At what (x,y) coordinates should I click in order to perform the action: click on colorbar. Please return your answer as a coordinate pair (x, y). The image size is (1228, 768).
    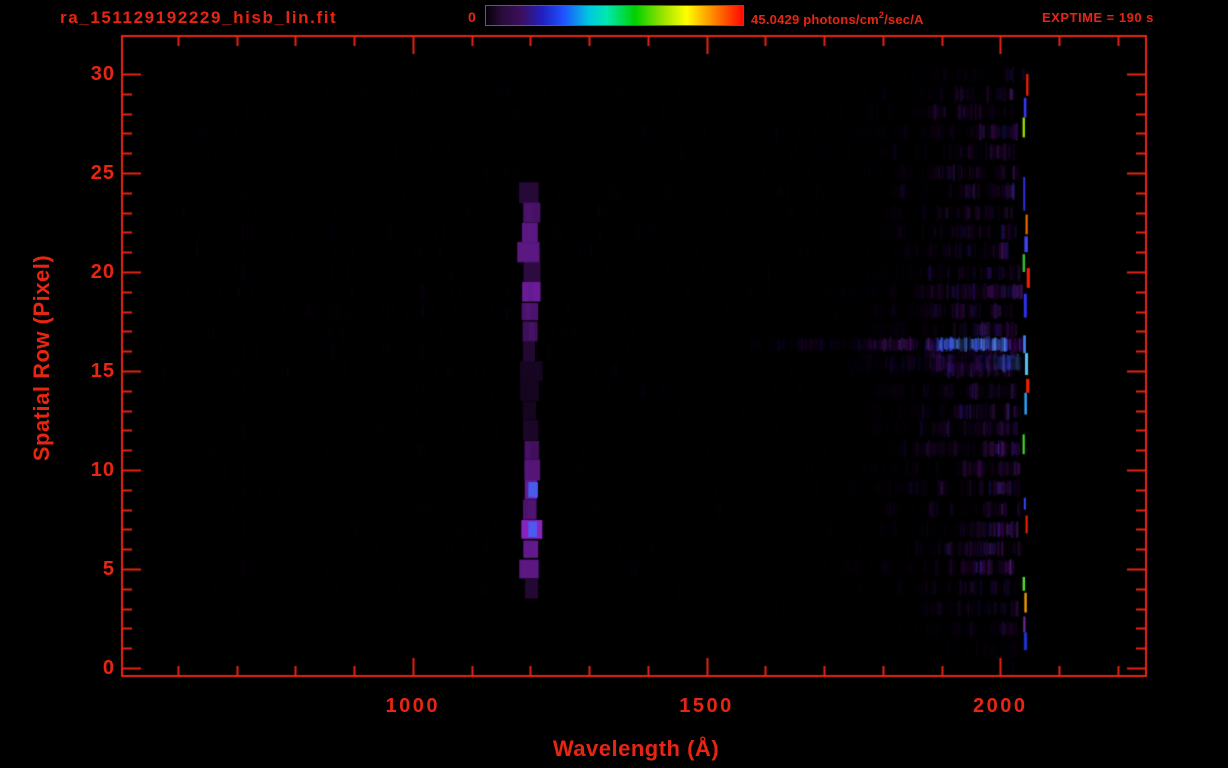
    Looking at the image, I should click on (614, 15).